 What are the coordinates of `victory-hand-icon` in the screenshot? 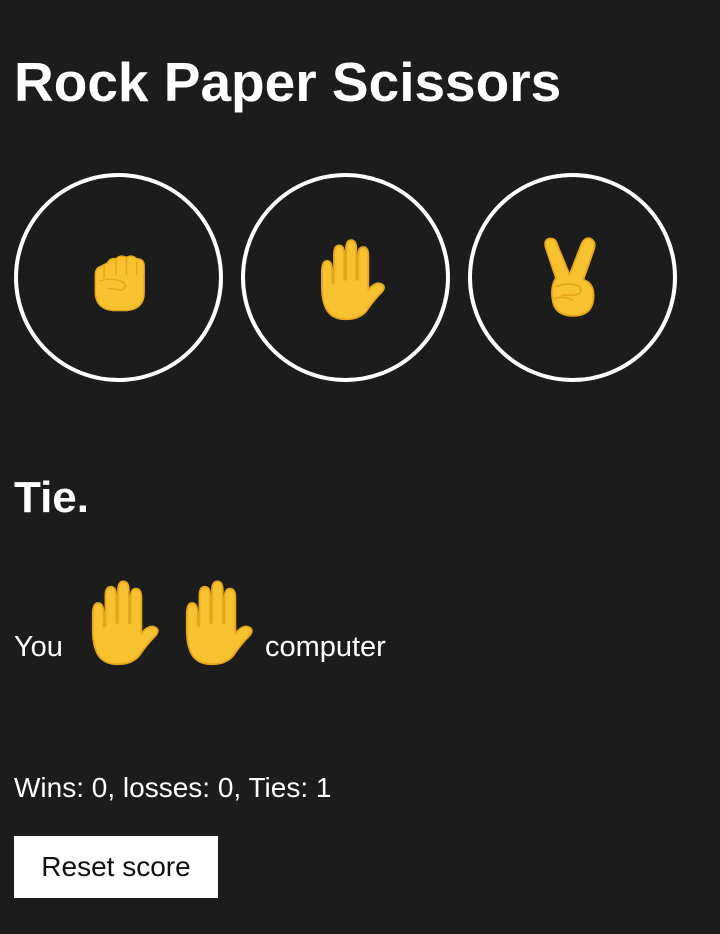 It's located at (573, 278).